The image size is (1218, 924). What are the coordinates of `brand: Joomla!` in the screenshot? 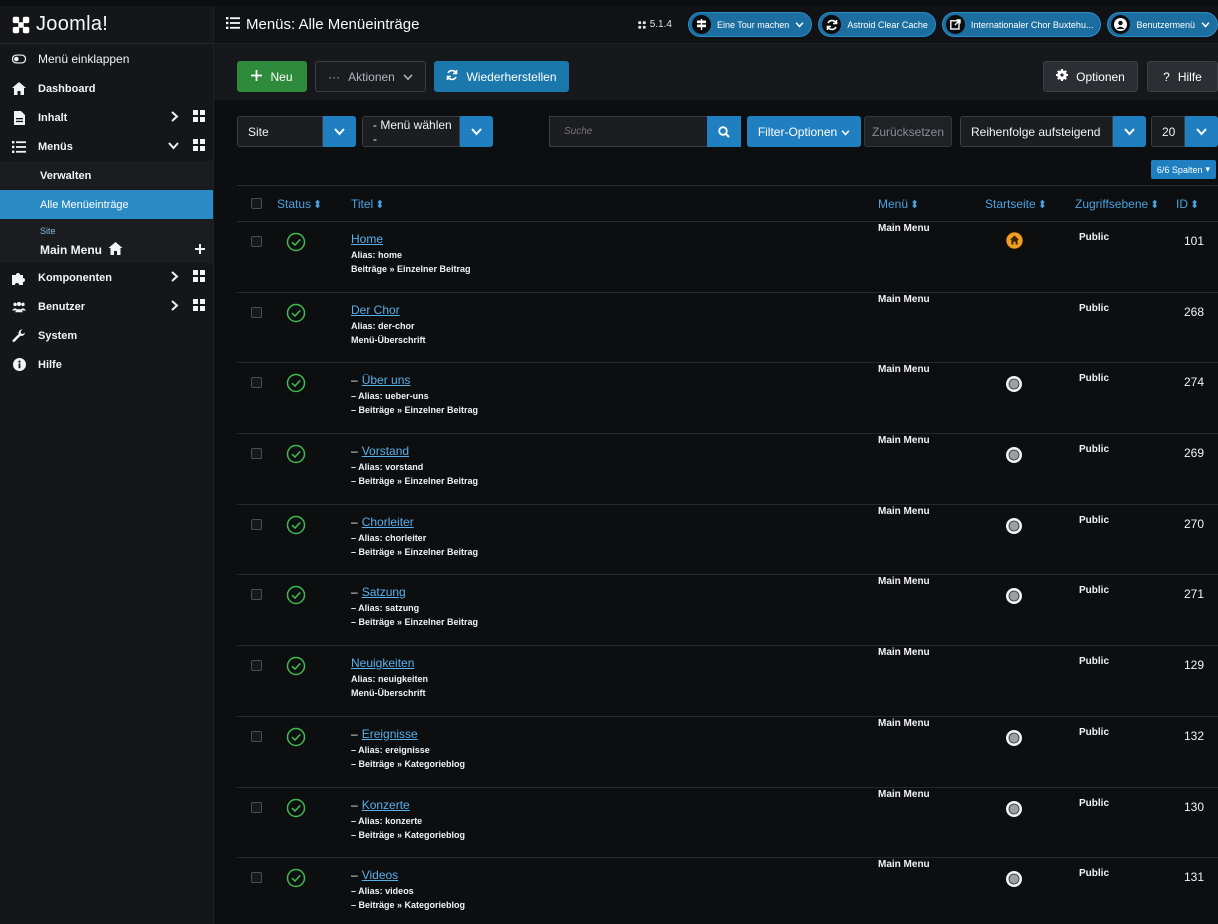 It's located at (106, 25).